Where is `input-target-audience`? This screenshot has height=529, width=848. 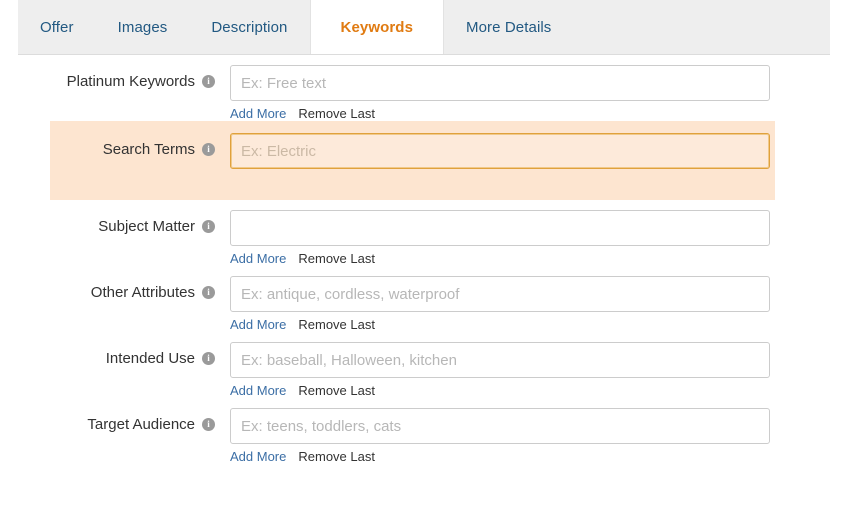
input-target-audience is located at coordinates (500, 426).